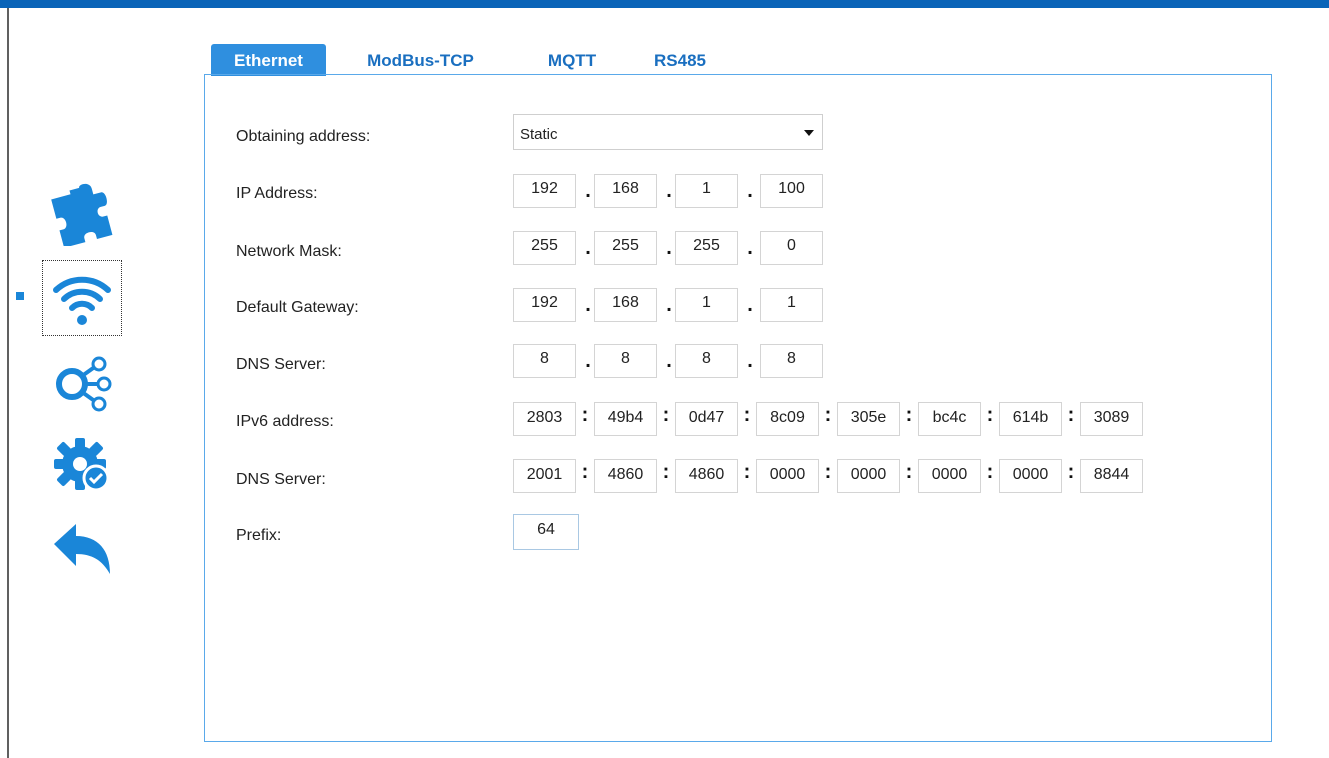 The image size is (1329, 758). I want to click on dns-octet-1: 8, so click(544, 361).